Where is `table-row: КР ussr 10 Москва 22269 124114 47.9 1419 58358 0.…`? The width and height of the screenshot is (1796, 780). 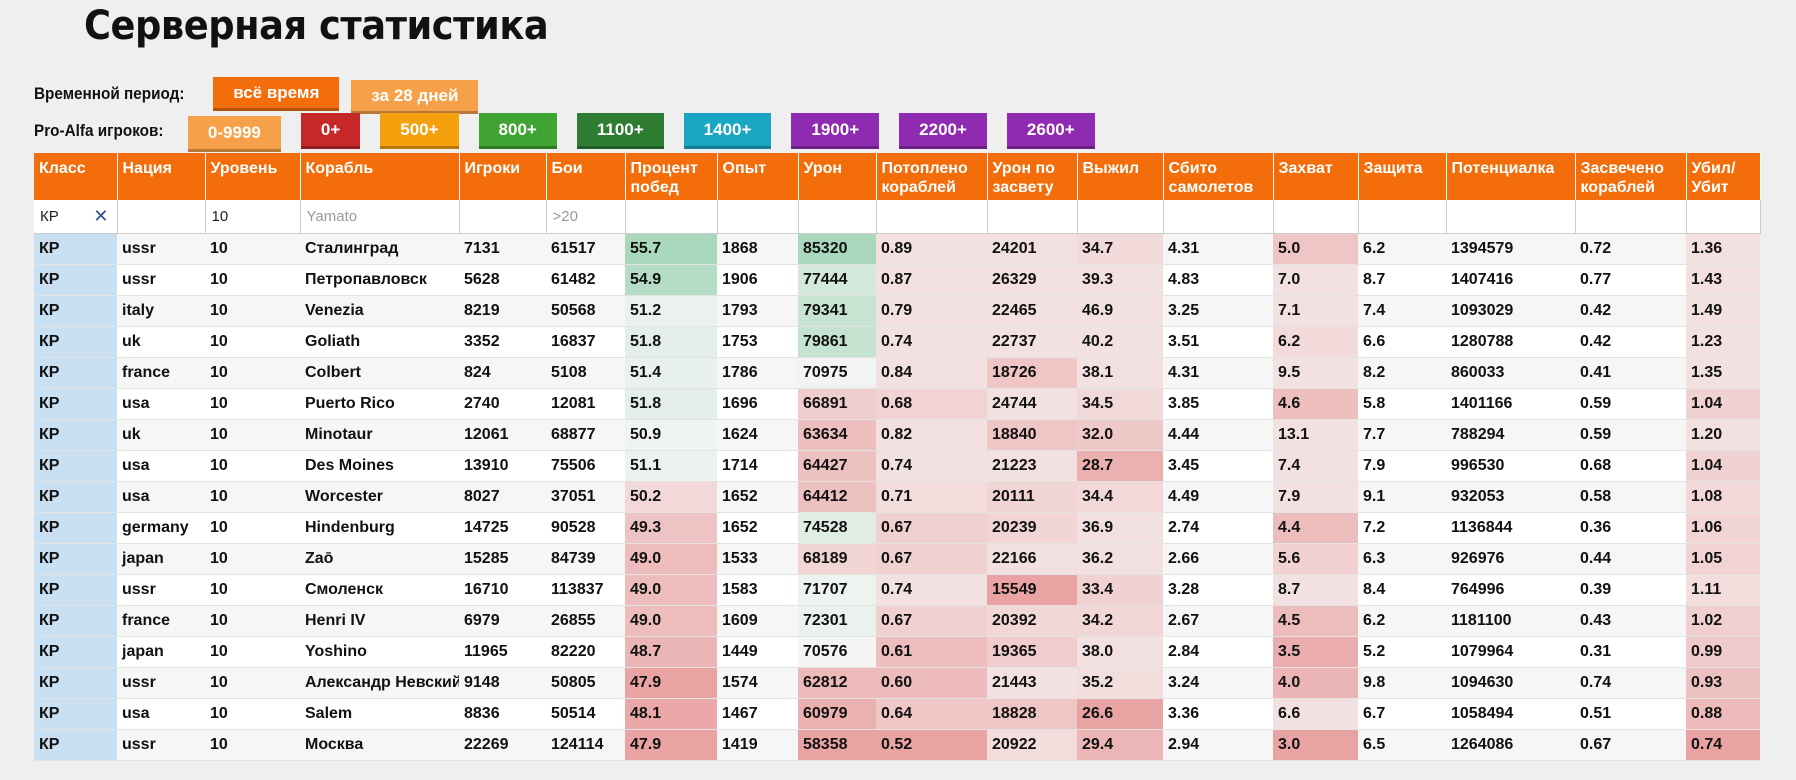
table-row: КР ussr 10 Москва 22269 124114 47.9 1419 58358 0.… is located at coordinates (897, 745).